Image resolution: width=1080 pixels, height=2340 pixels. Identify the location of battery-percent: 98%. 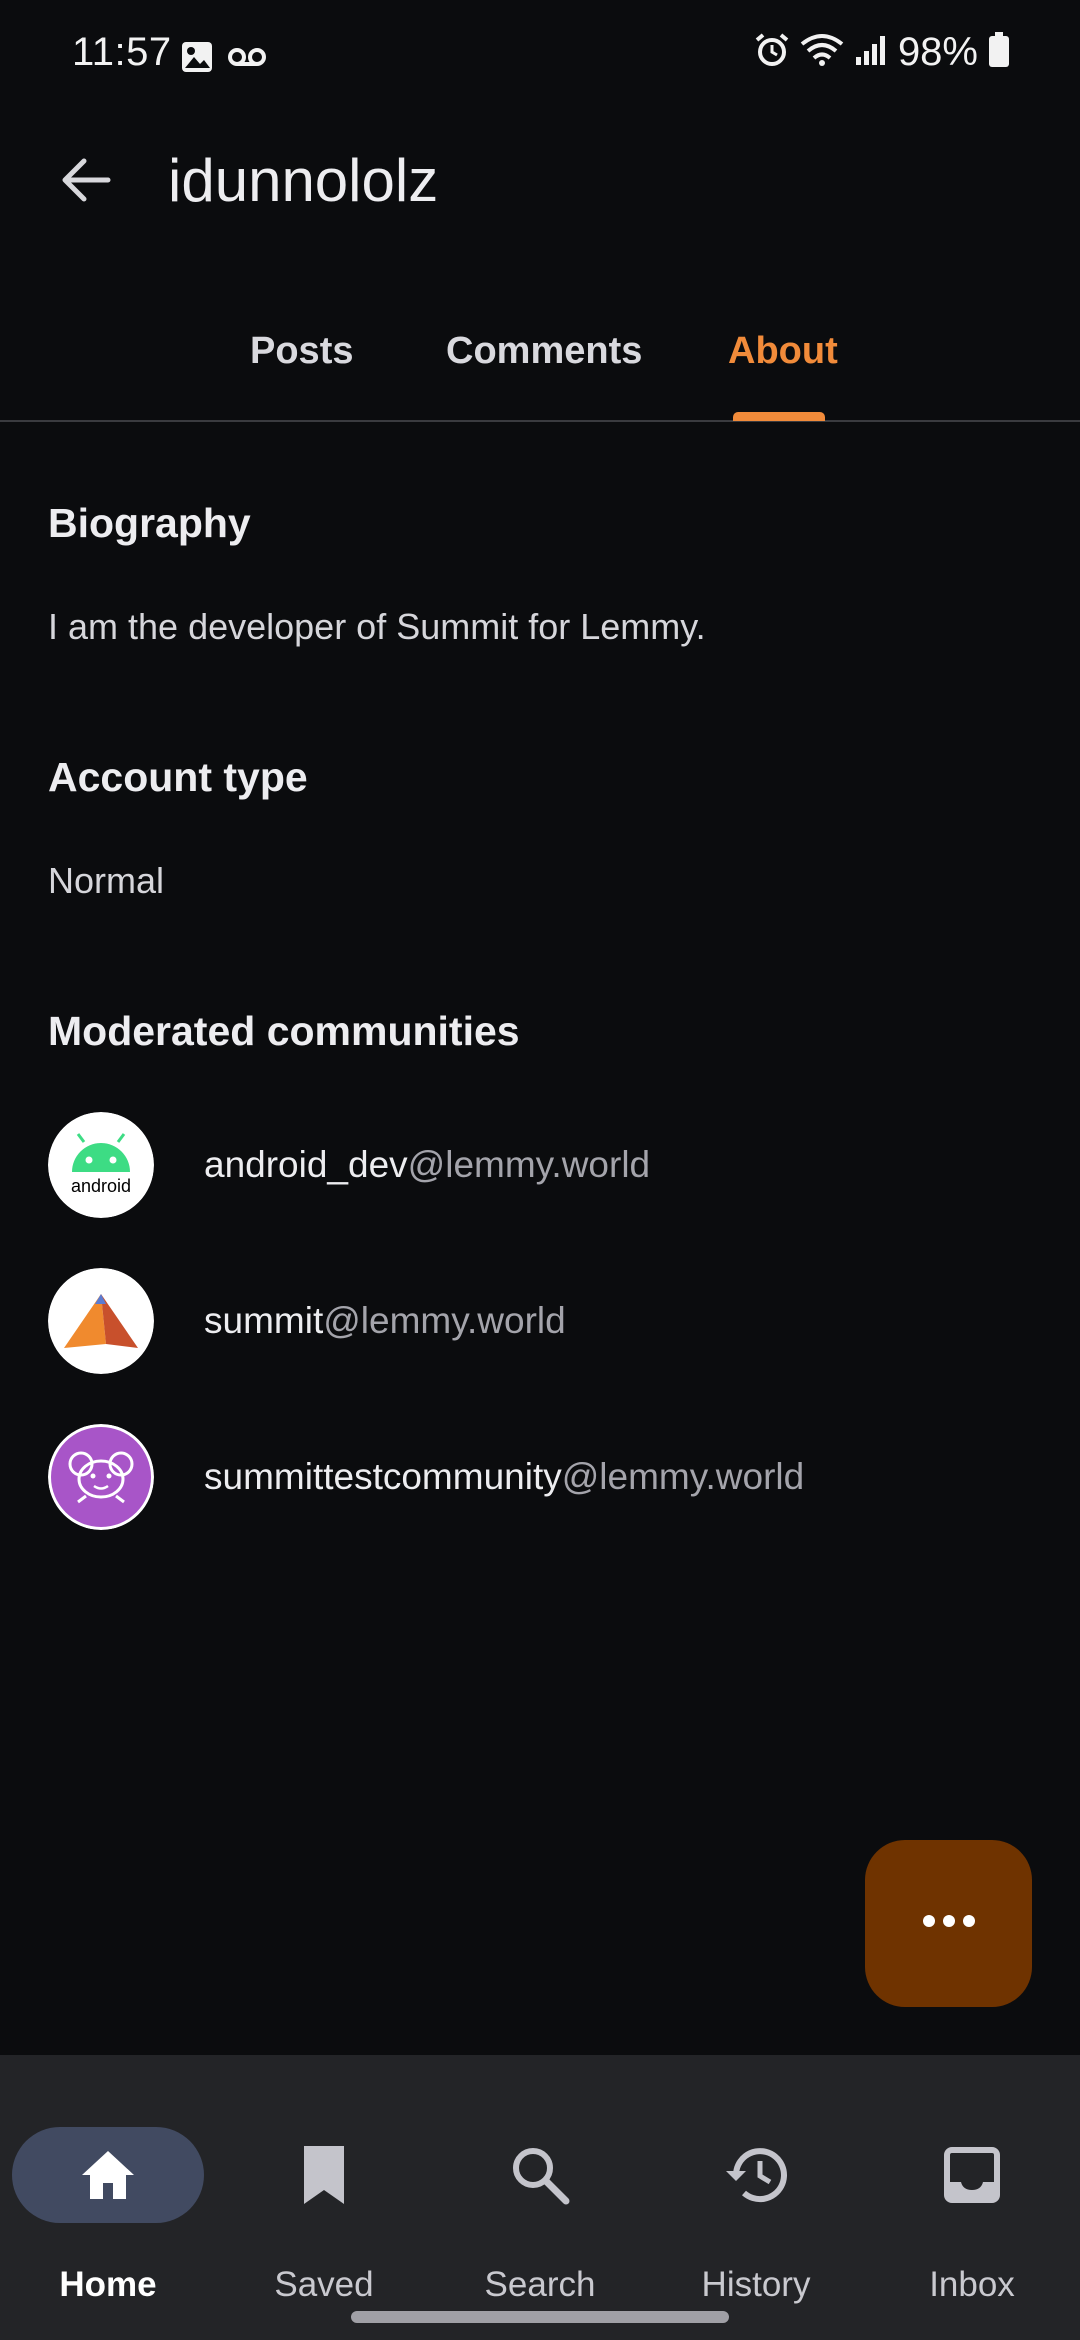
(937, 52).